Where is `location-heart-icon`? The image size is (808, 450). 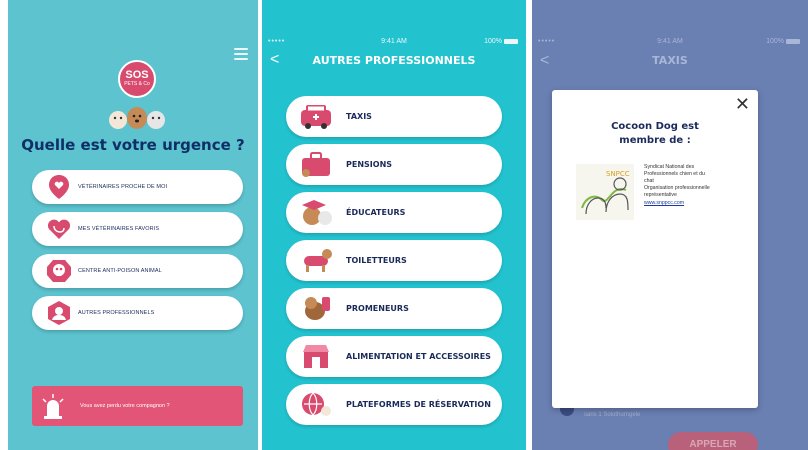 location-heart-icon is located at coordinates (59, 187).